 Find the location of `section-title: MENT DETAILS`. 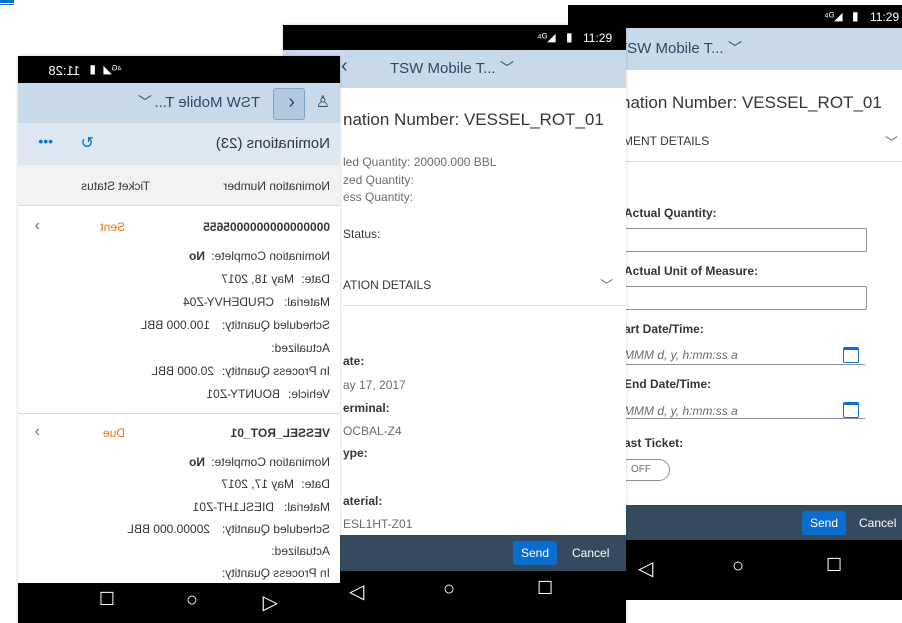

section-title: MENT DETAILS is located at coordinates (666, 141).